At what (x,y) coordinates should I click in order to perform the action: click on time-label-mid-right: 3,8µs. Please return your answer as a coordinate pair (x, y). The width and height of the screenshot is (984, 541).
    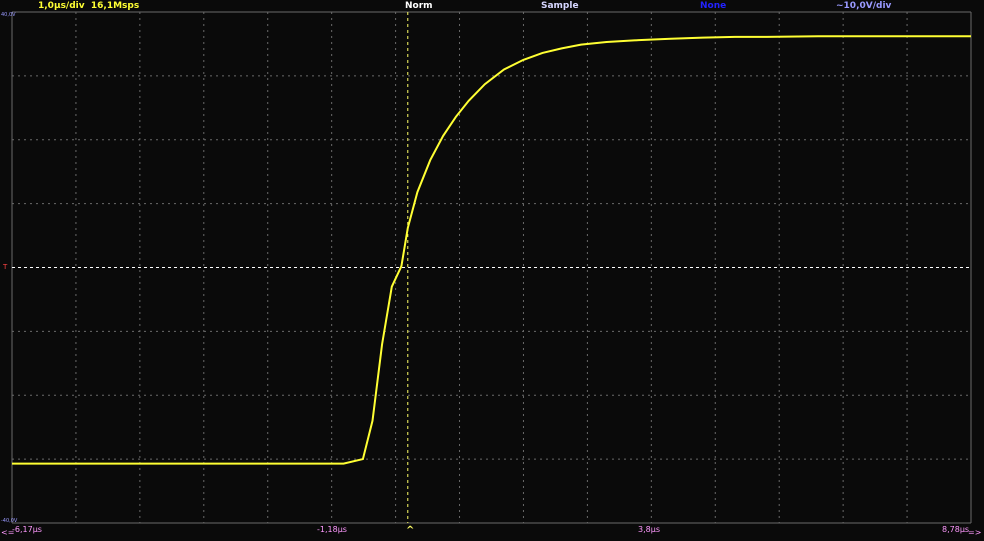
    Looking at the image, I should click on (649, 529).